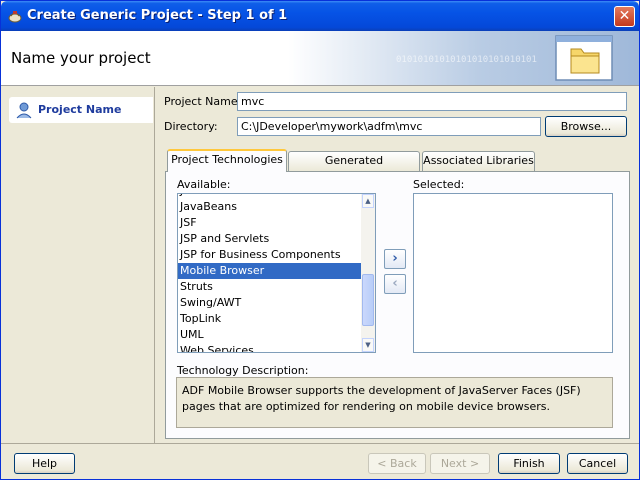 The height and width of the screenshot is (480, 640). I want to click on close-icon: ✕, so click(624, 16).